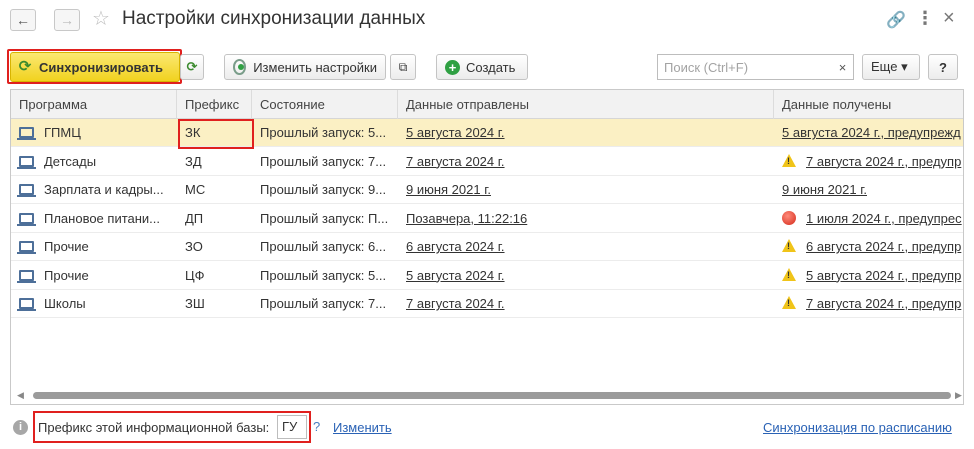 This screenshot has height=449, width=974. I want to click on prefix-cell: ЗД, so click(193, 161).